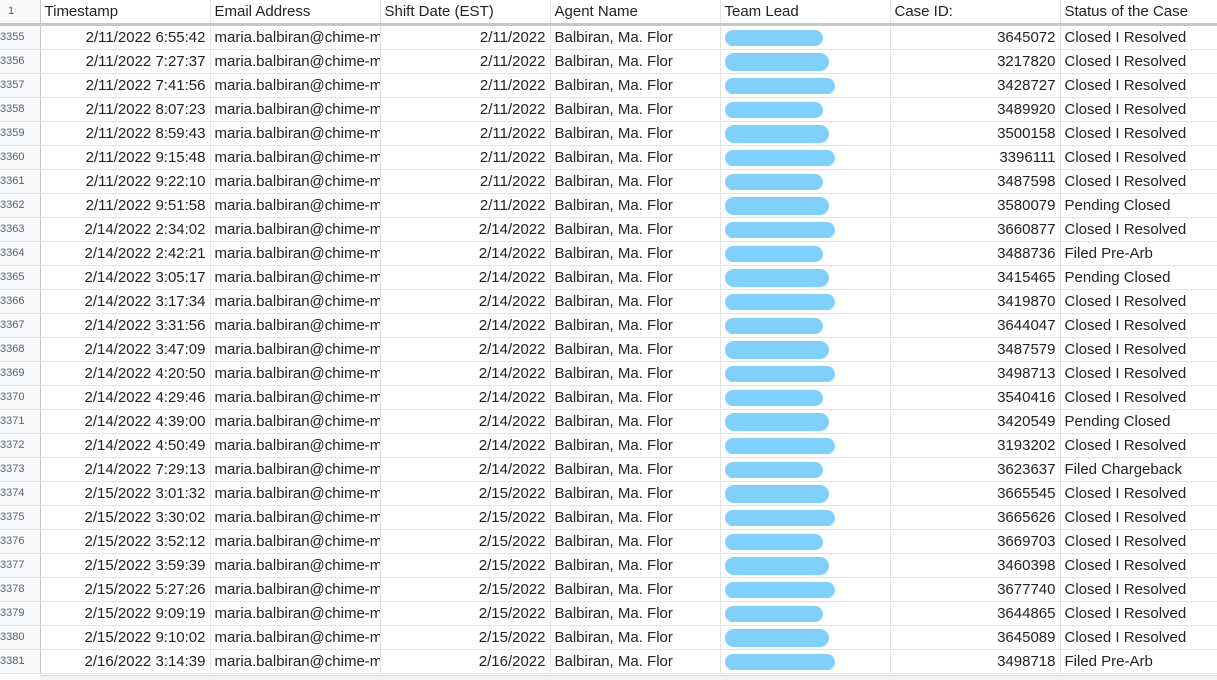 The height and width of the screenshot is (680, 1217). I want to click on row-number: 3361, so click(20, 181).